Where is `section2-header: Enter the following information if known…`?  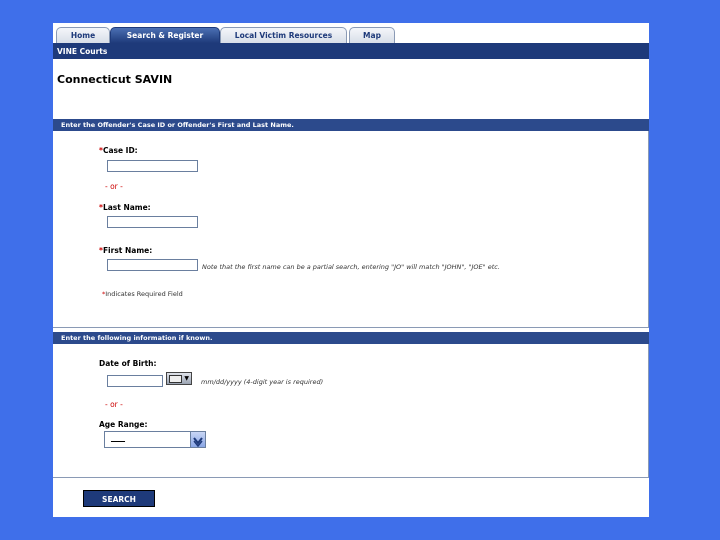 section2-header: Enter the following information if known… is located at coordinates (351, 338).